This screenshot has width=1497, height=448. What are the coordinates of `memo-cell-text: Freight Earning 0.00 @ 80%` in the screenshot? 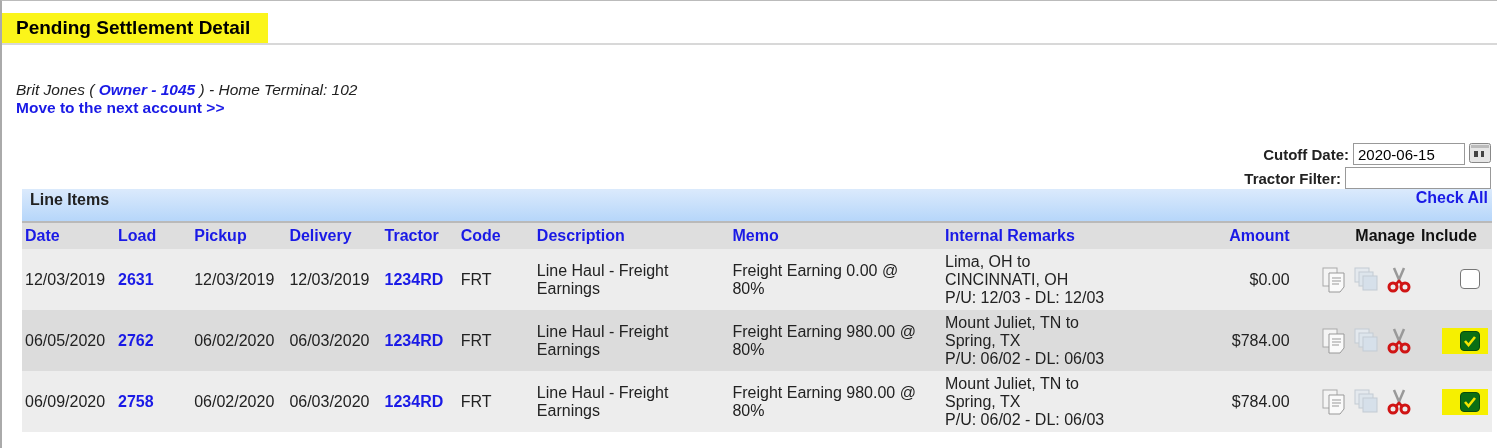 It's located at (816, 279).